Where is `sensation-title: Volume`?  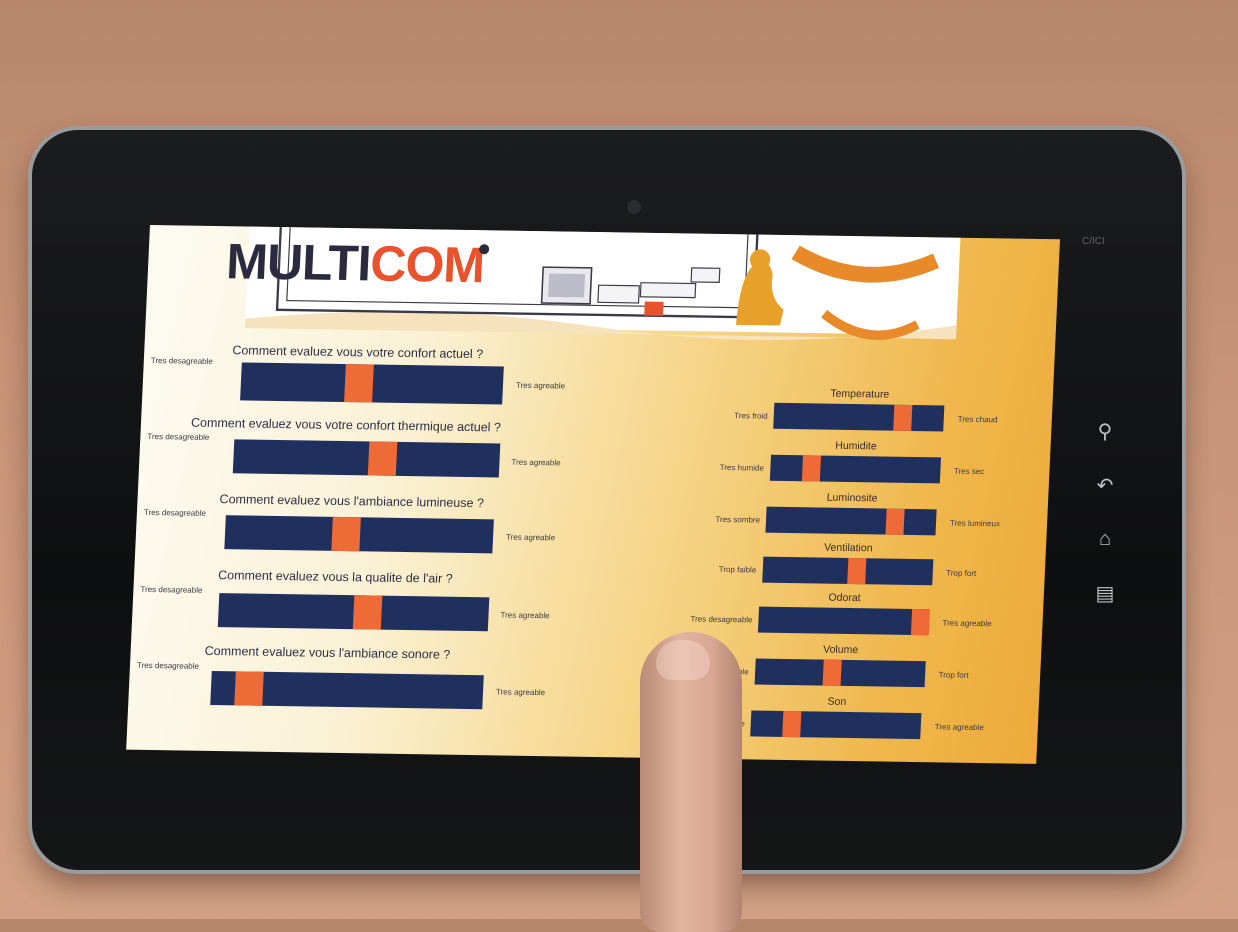 sensation-title: Volume is located at coordinates (840, 650).